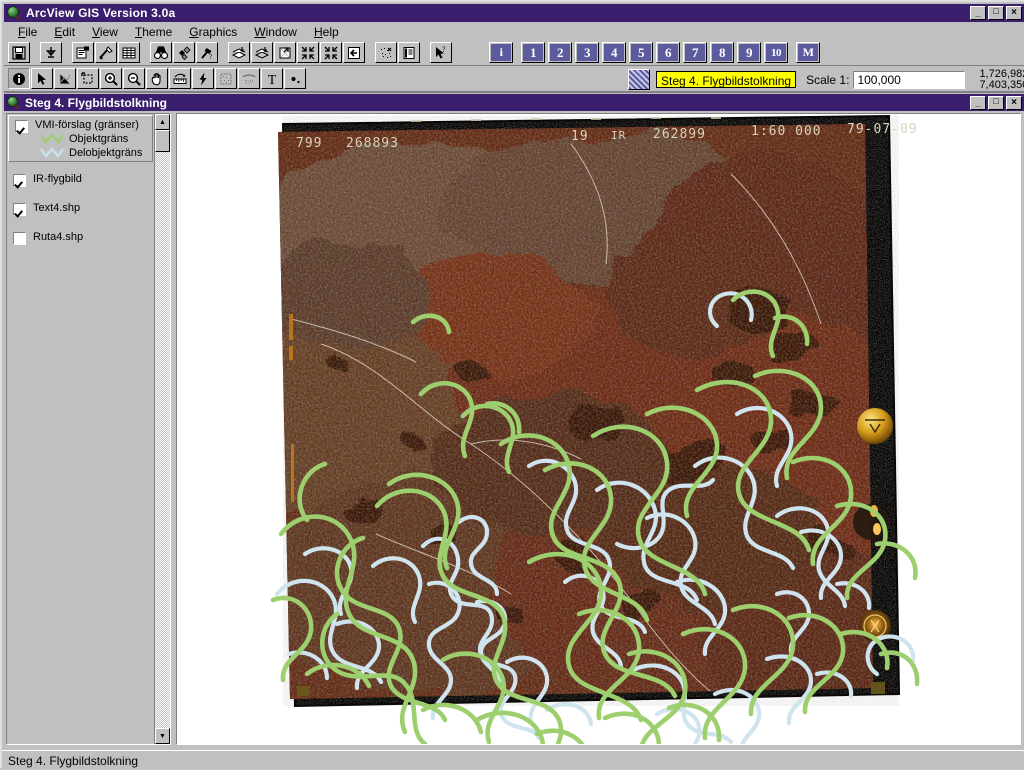 The image size is (1024, 770). I want to click on menu-window: Window, so click(276, 32).